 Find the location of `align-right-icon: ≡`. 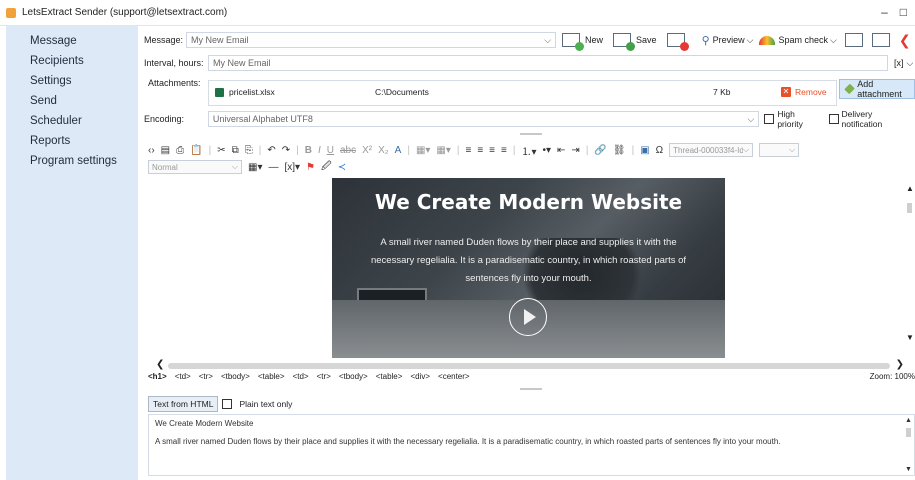

align-right-icon: ≡ is located at coordinates (492, 150).